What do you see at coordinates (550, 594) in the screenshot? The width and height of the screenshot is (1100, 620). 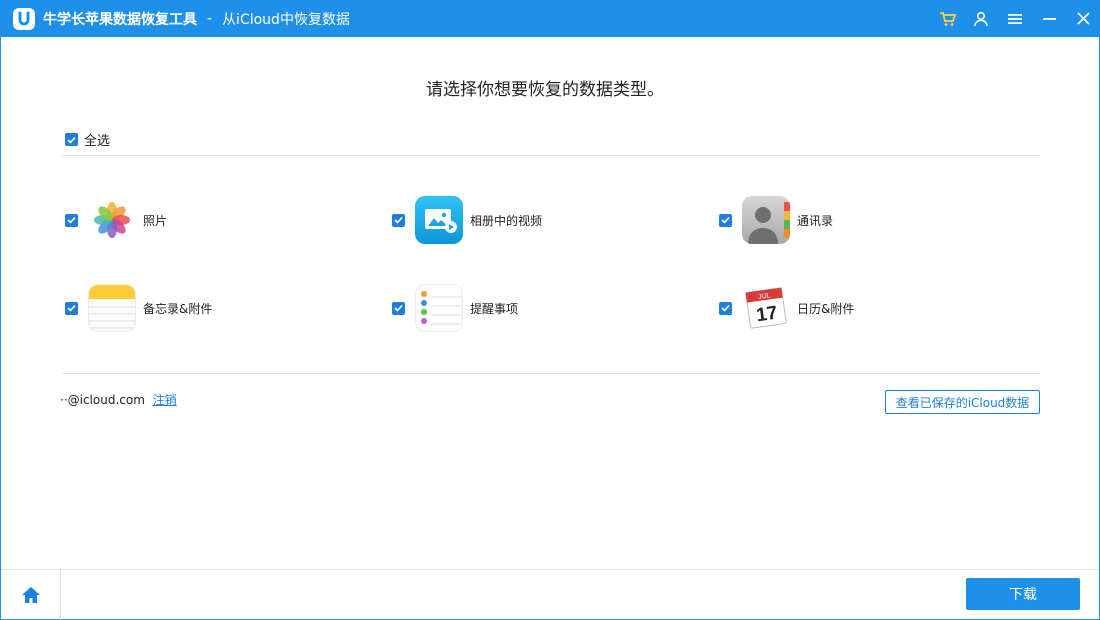 I see `footer-bar: 下载` at bounding box center [550, 594].